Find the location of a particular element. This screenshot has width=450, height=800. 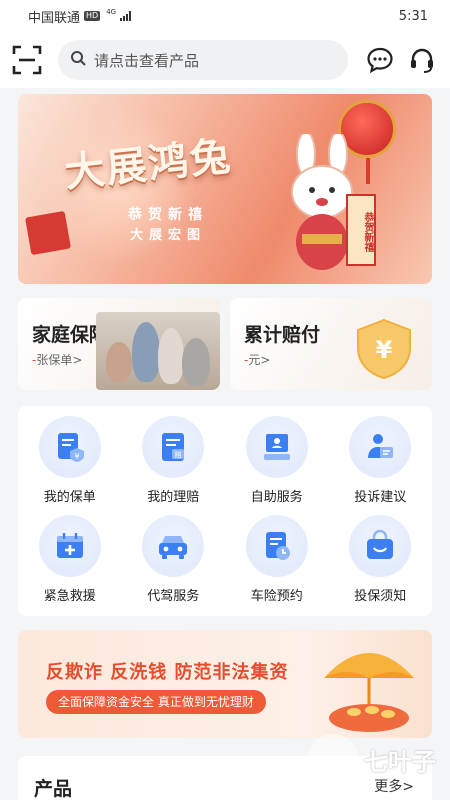

service-my-policy: ¥ 我的保单 is located at coordinates (70, 460).